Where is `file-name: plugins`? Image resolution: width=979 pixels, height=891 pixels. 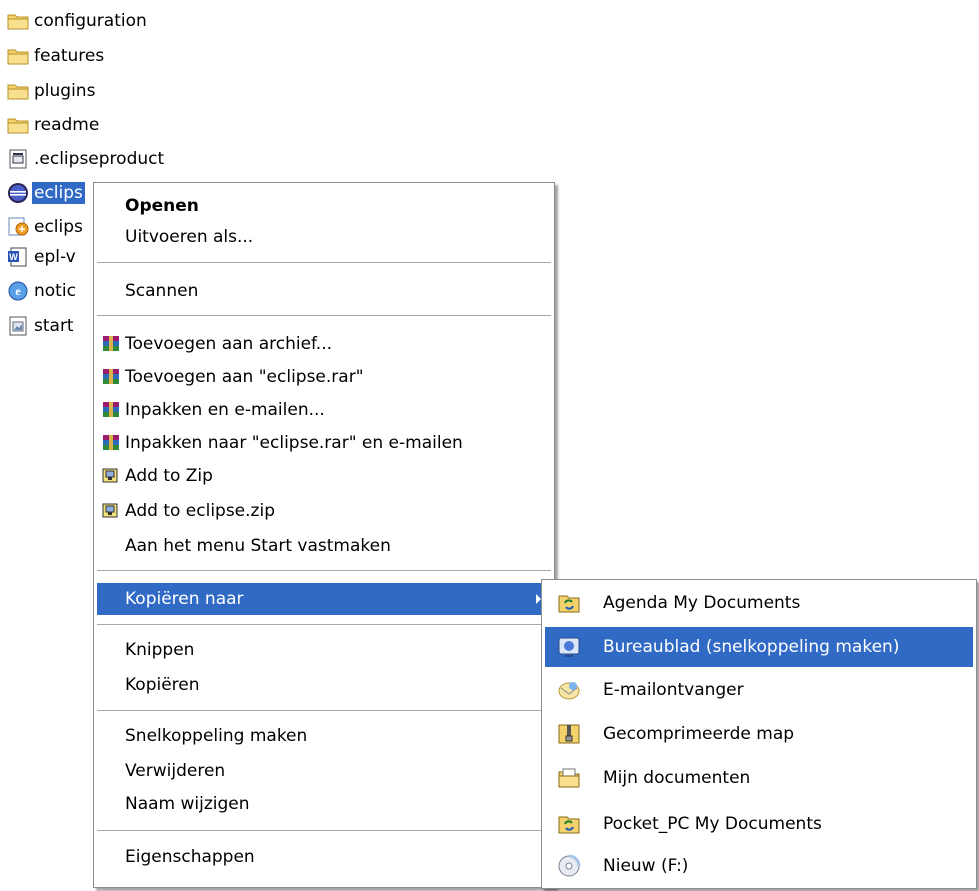 file-name: plugins is located at coordinates (65, 91).